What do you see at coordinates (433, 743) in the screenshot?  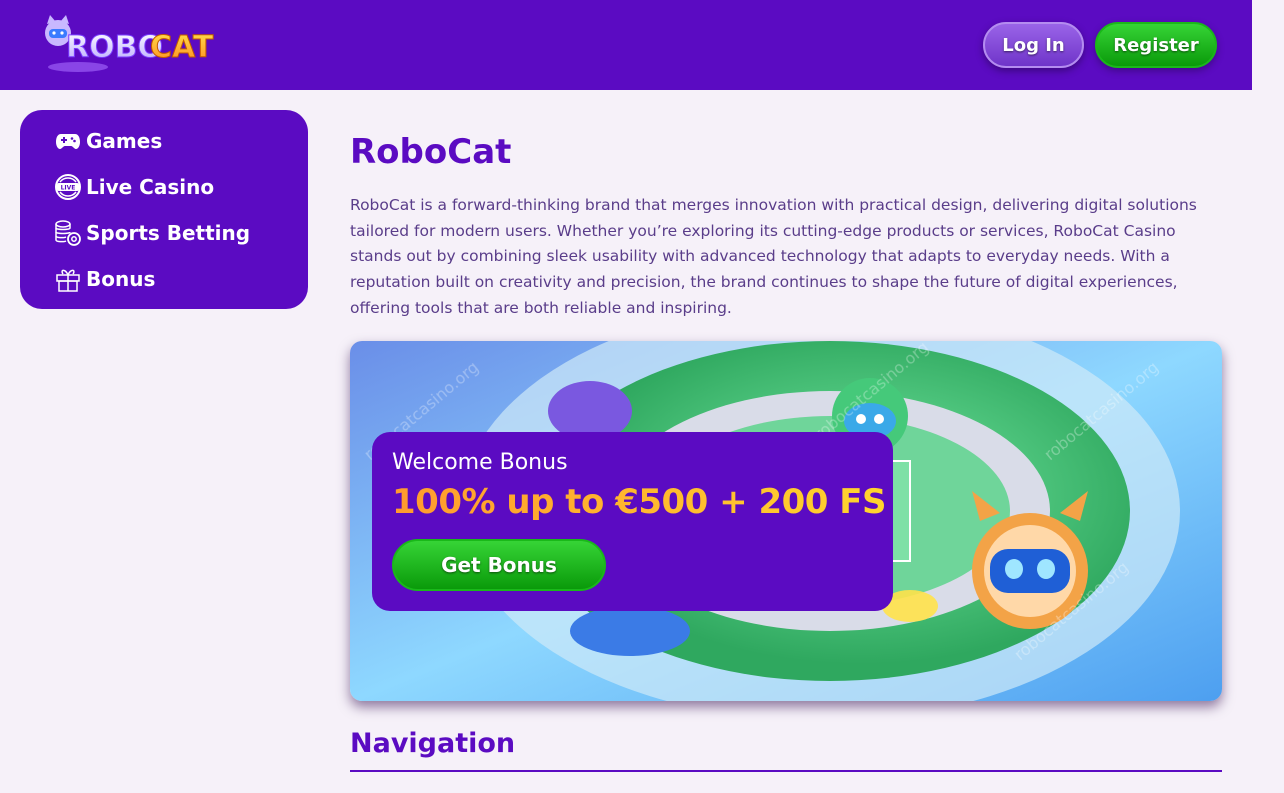 I see `navigation-heading: Navigation` at bounding box center [433, 743].